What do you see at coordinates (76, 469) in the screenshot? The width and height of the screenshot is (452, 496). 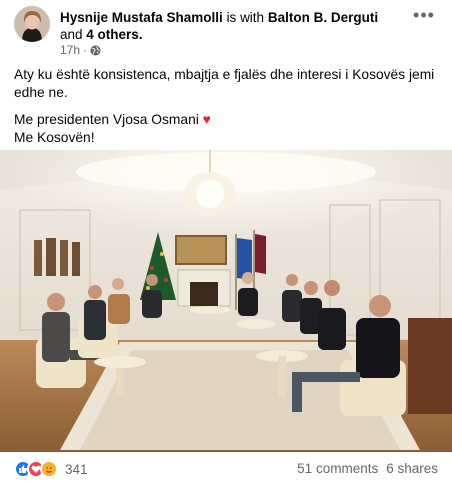 I see `reaction-count: 341` at bounding box center [76, 469].